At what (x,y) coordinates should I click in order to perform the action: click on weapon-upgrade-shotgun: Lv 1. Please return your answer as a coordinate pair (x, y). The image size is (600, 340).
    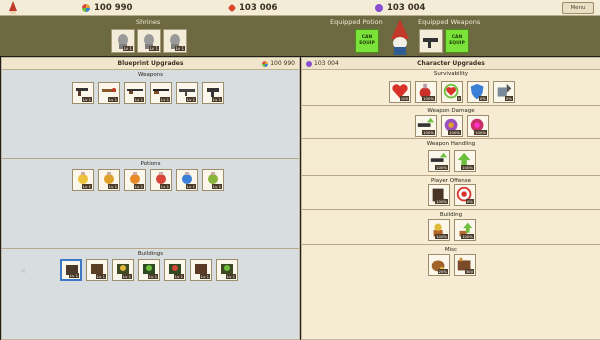
    Looking at the image, I should click on (161, 93).